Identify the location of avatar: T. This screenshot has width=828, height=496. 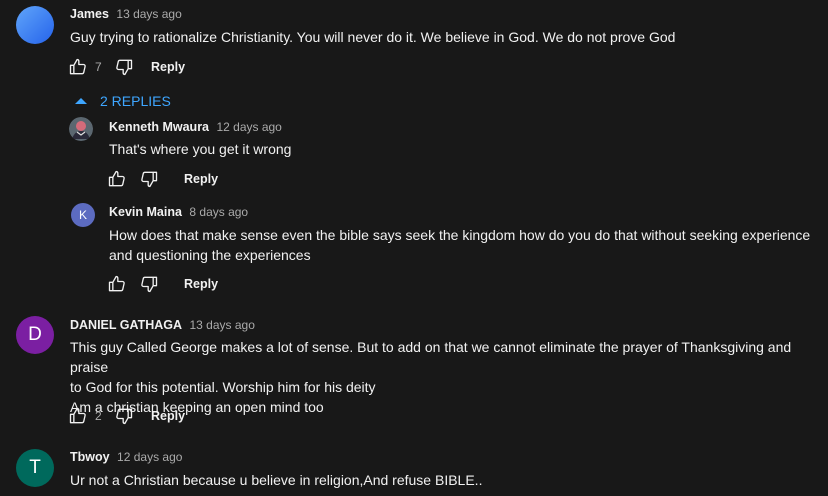
(35, 468).